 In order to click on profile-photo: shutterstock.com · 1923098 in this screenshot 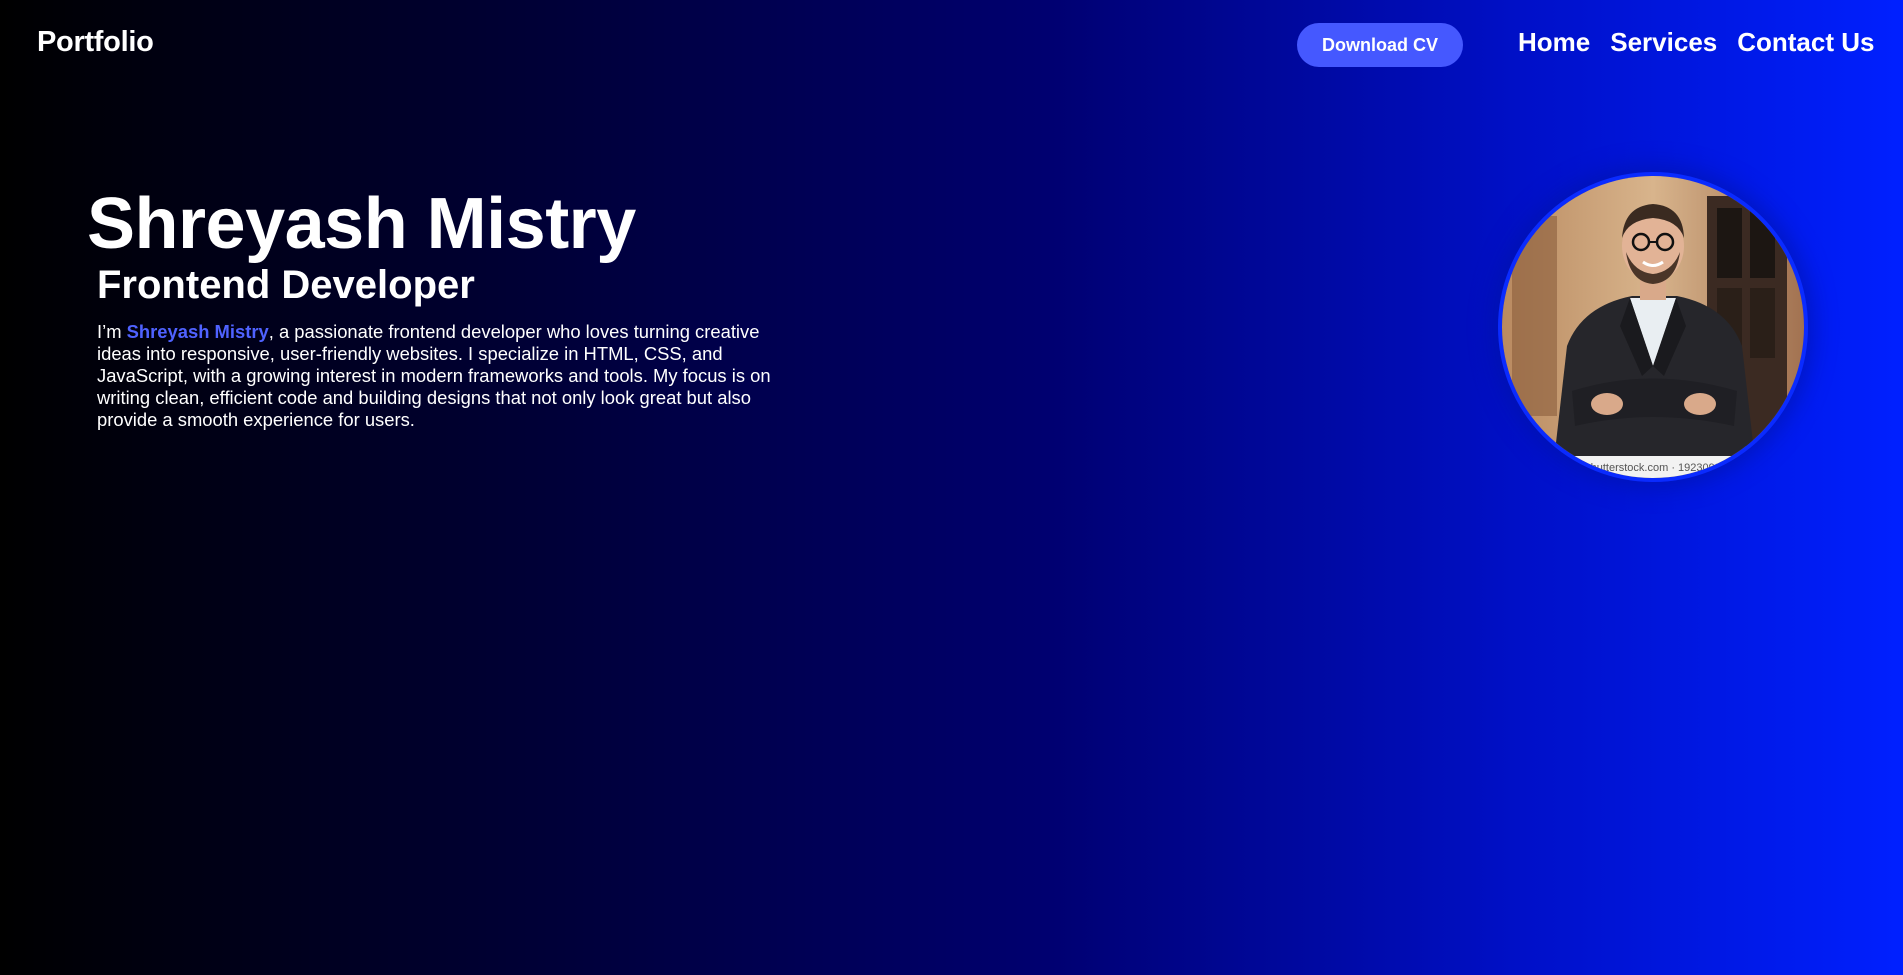, I will do `click(1653, 327)`.